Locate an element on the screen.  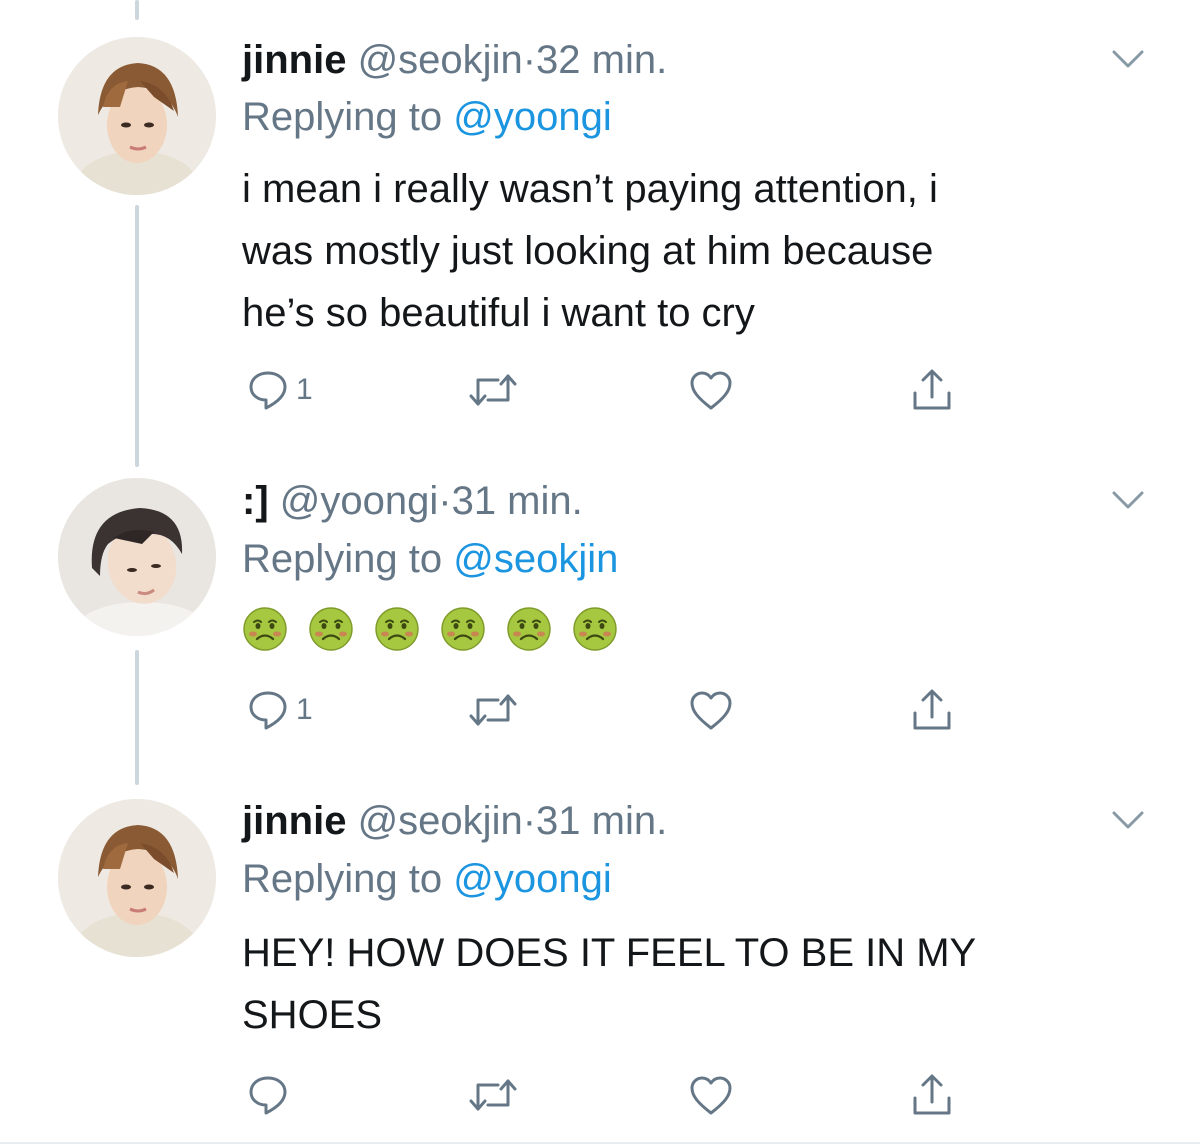
tweet-emojis is located at coordinates (430, 629).